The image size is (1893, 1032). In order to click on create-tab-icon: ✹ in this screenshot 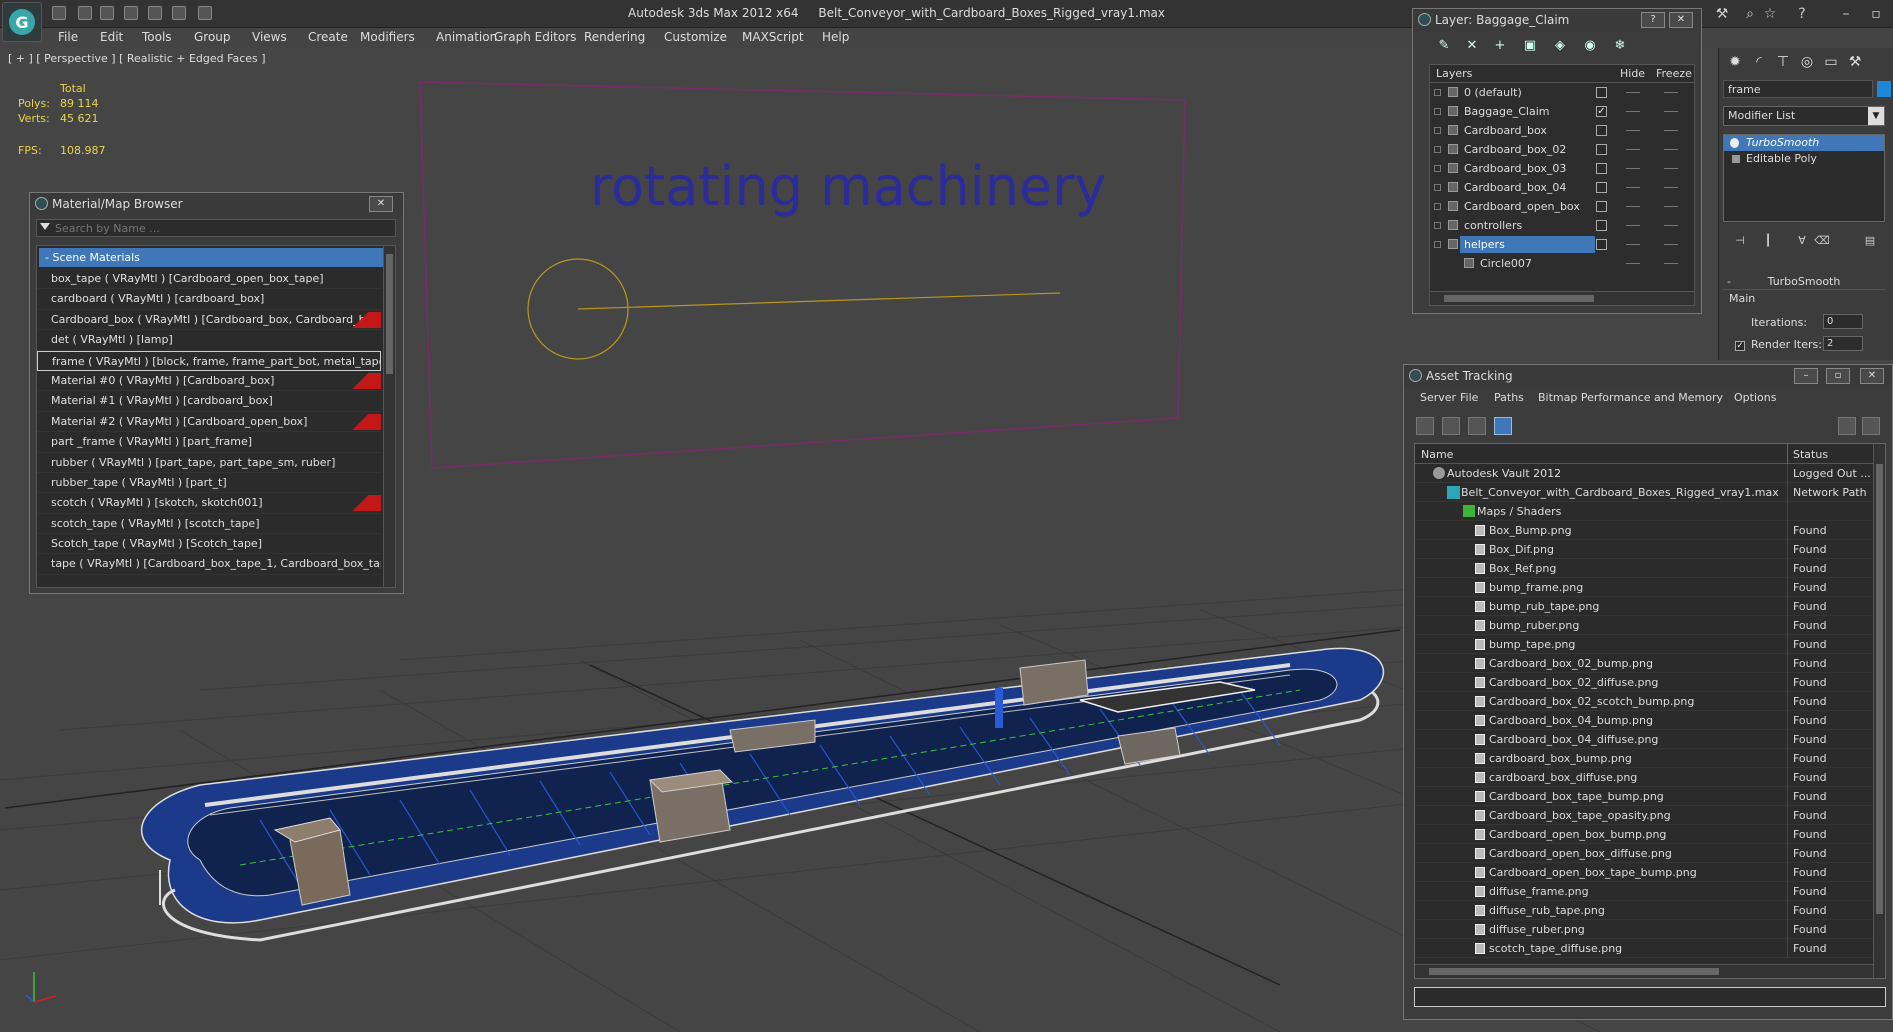, I will do `click(1735, 62)`.